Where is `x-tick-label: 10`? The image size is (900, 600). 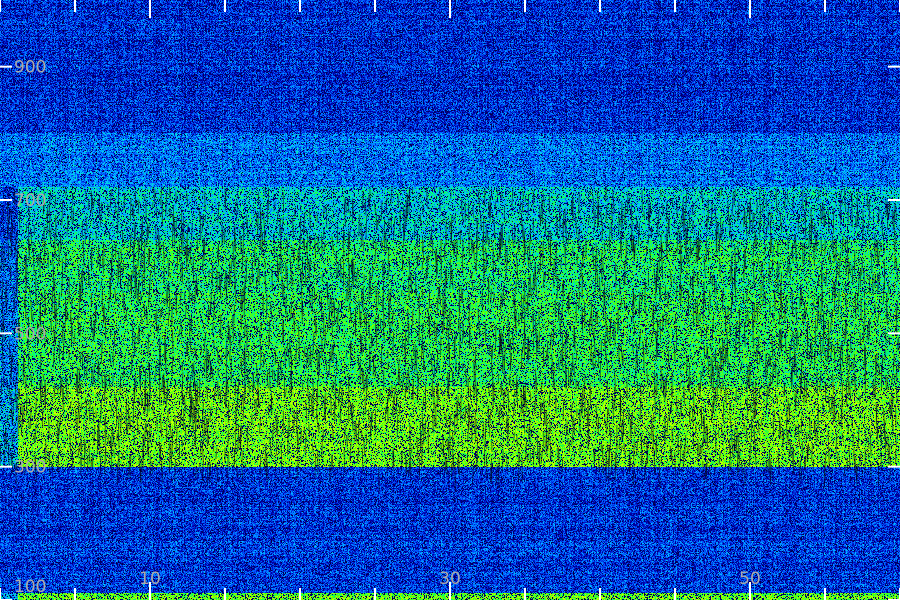 x-tick-label: 10 is located at coordinates (150, 579).